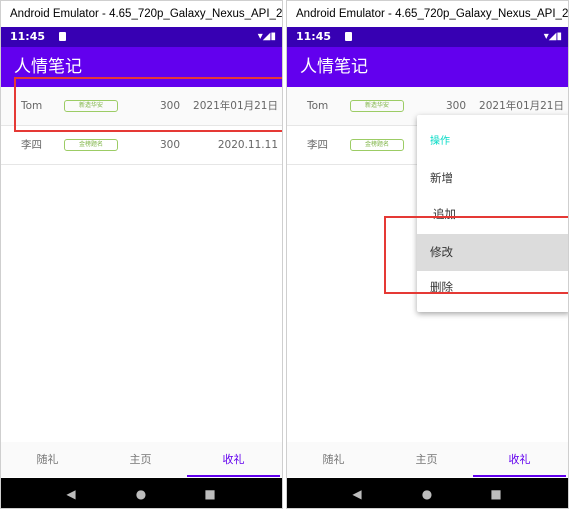  I want to click on app-title: 人情笔记, so click(427, 67).